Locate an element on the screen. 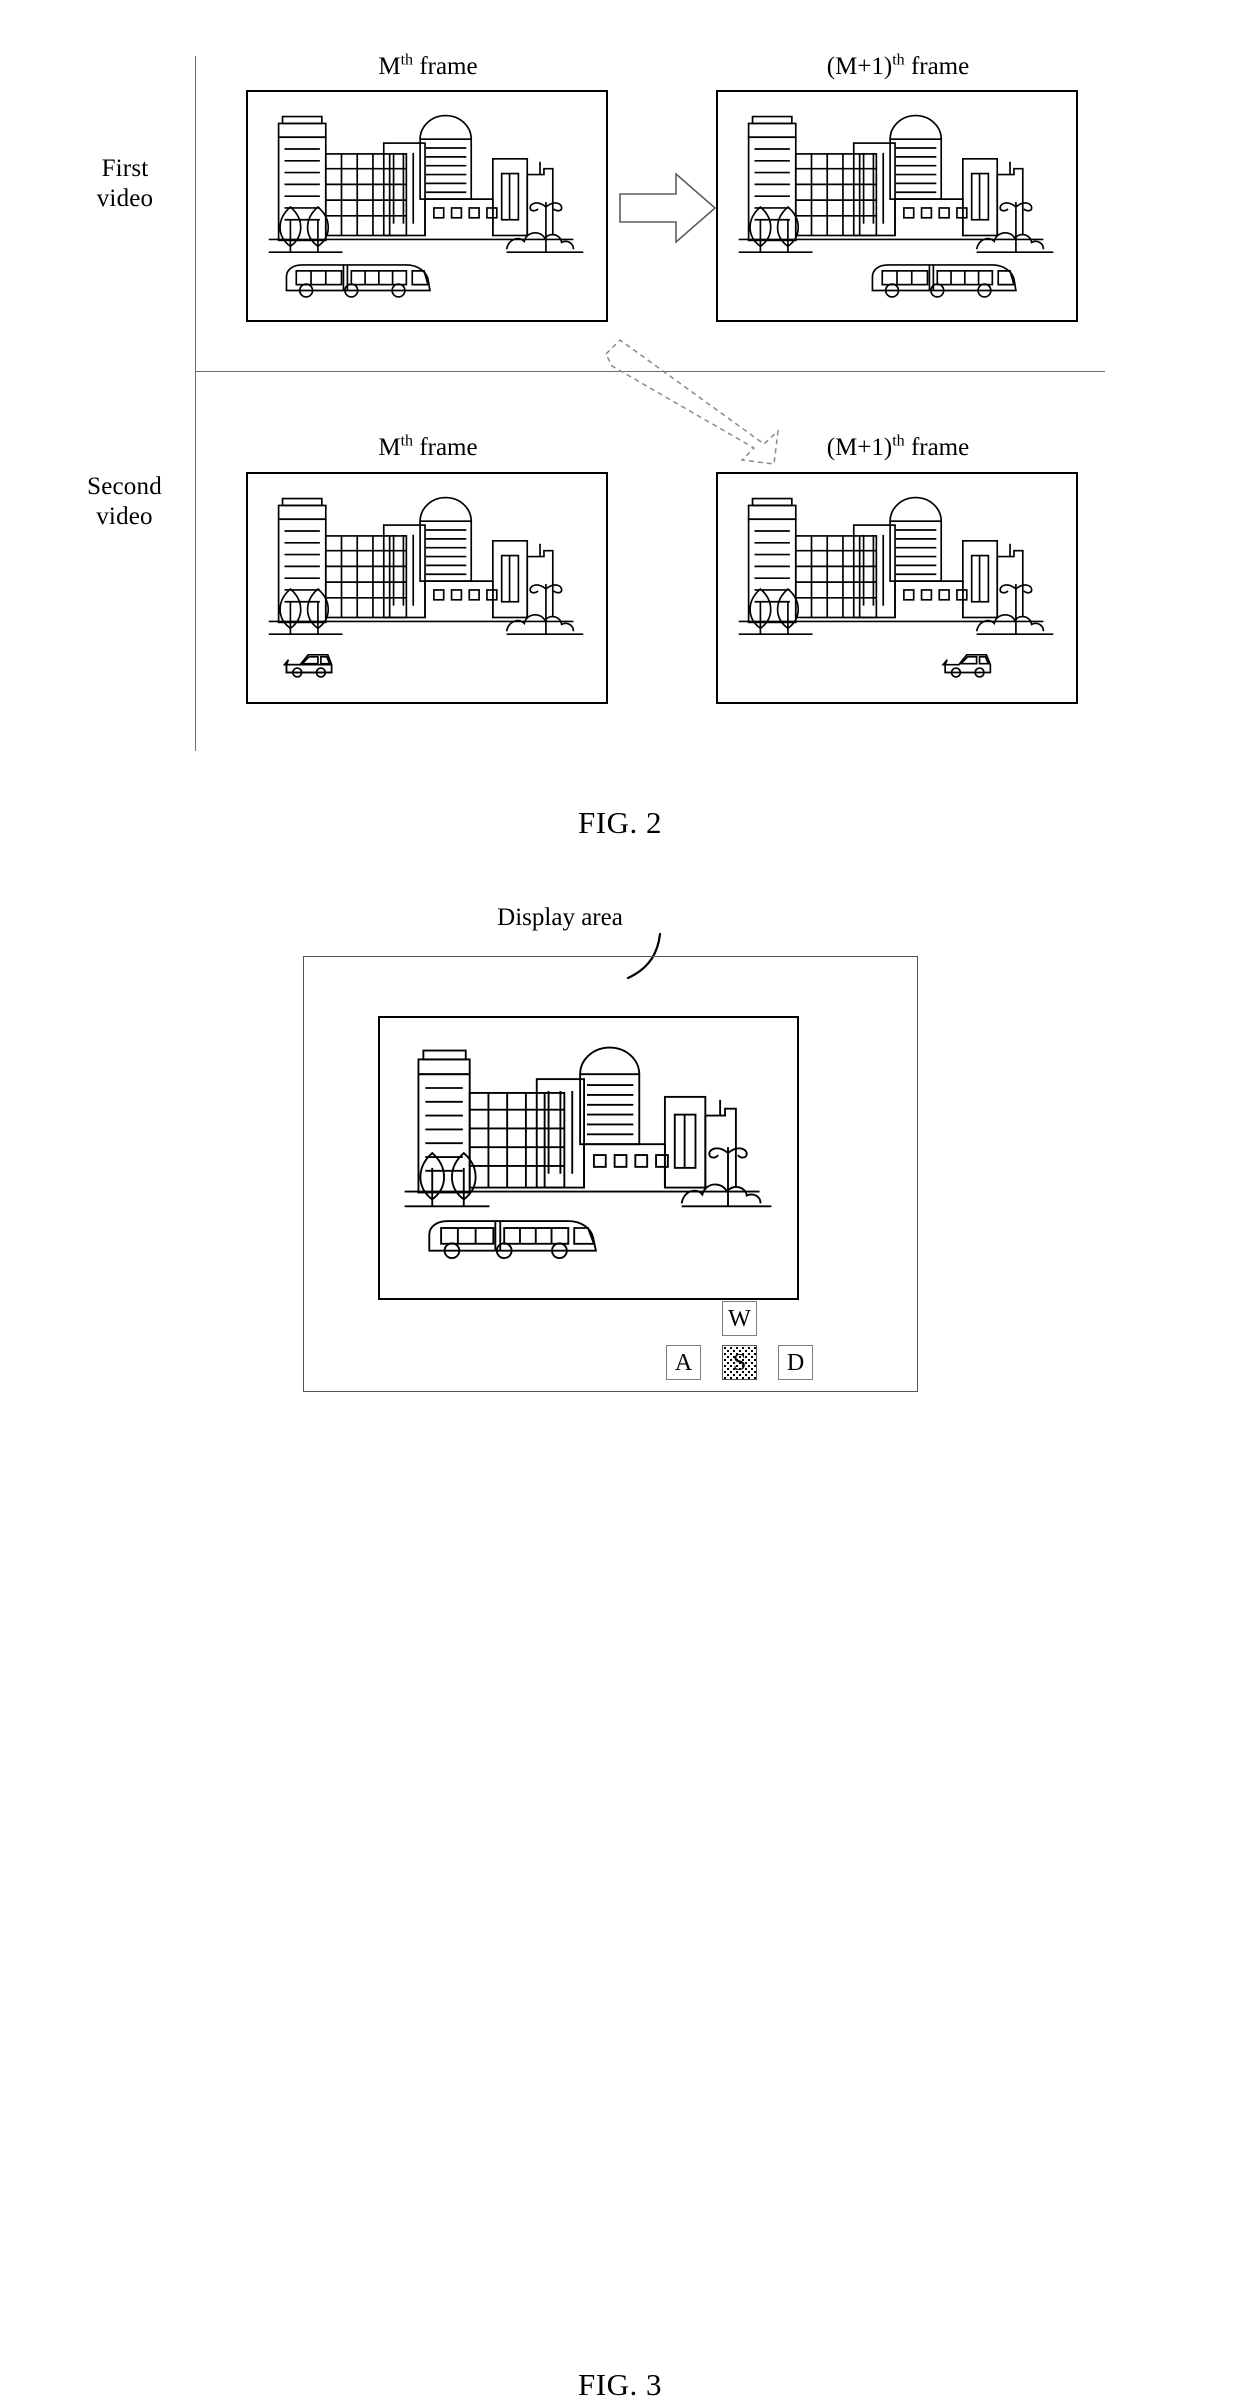 This screenshot has width=1240, height=2403. row-label-first-video-line2: video is located at coordinates (125, 198).